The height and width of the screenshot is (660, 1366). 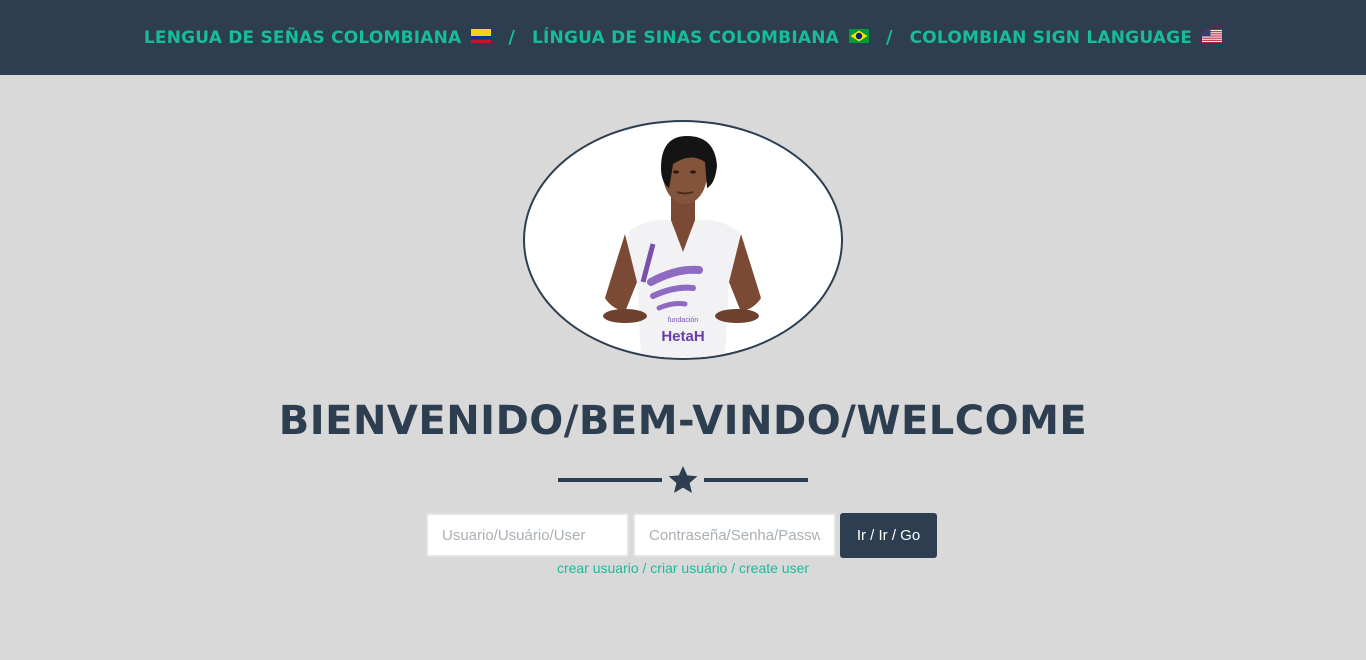 What do you see at coordinates (1051, 37) in the screenshot?
I see `lang-link-english-label: COLOMBIAN SIGN LANGUAGE` at bounding box center [1051, 37].